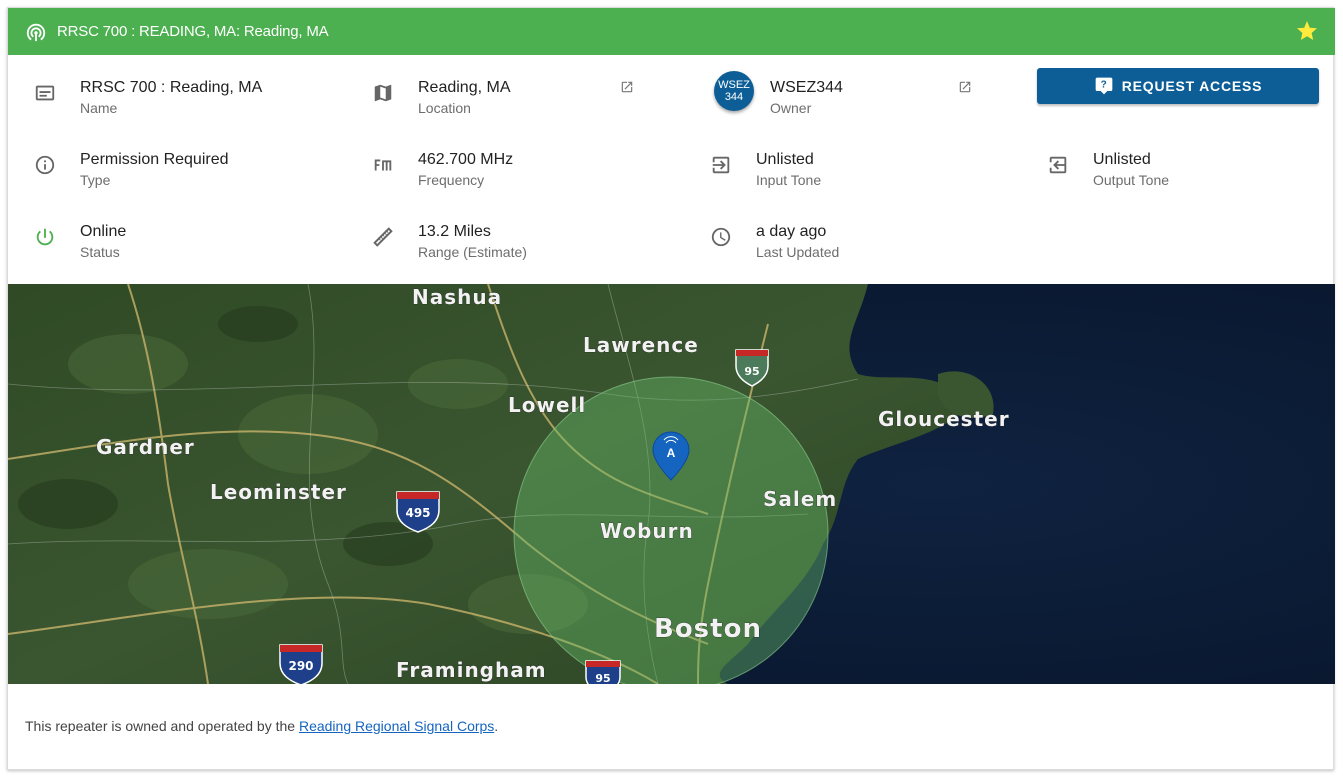 The height and width of the screenshot is (777, 1343). Describe the element at coordinates (496, 726) in the screenshot. I see `footer-period: .` at that location.